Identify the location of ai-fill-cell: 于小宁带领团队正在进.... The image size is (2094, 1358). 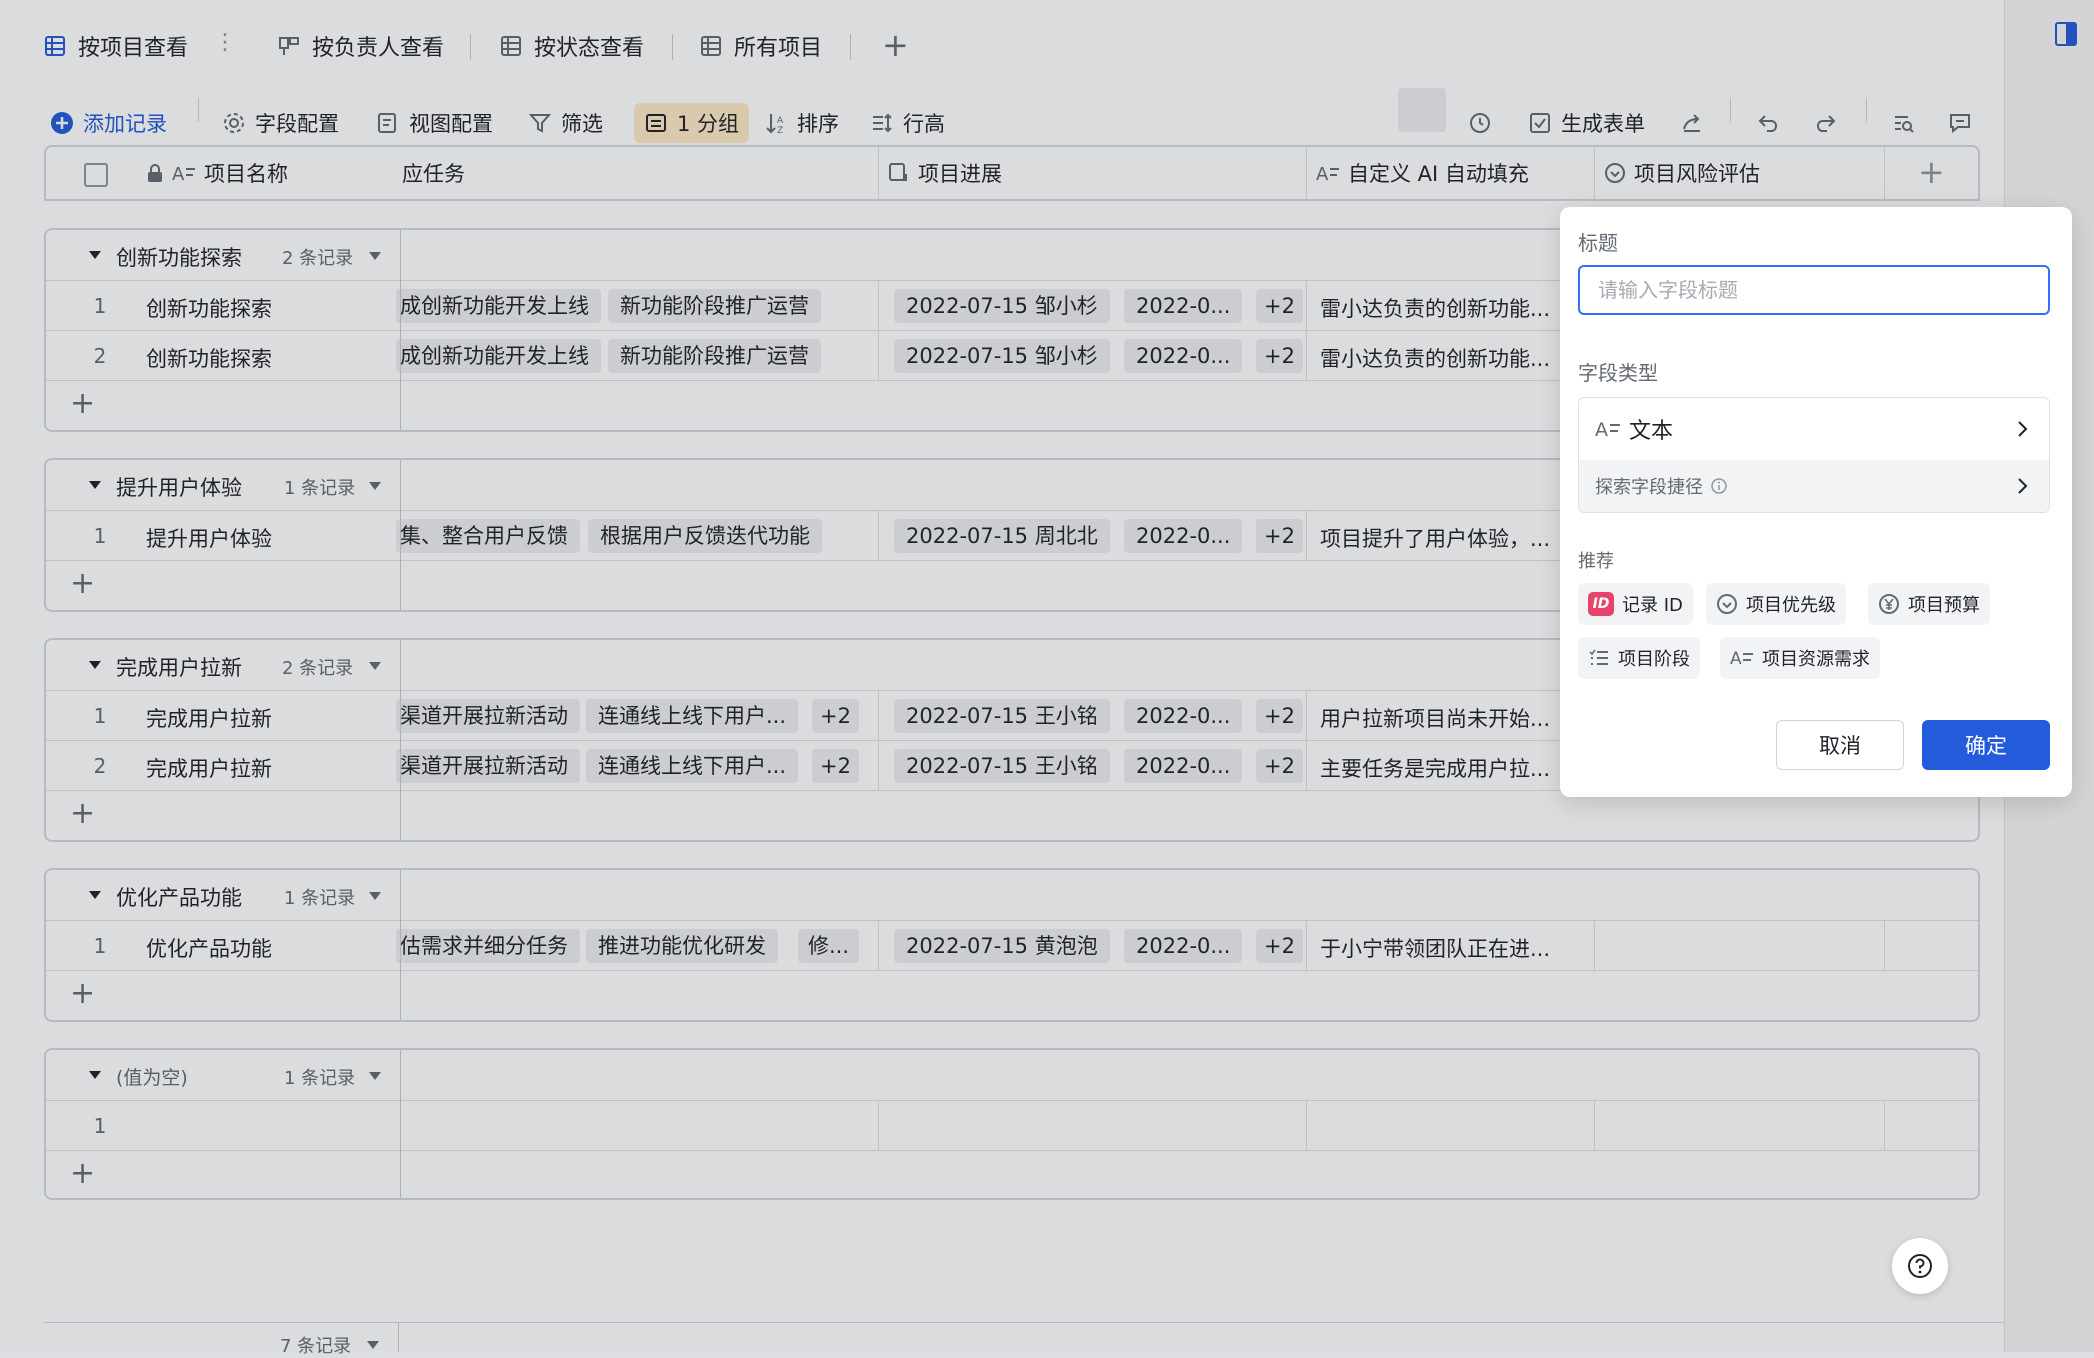
(1435, 948).